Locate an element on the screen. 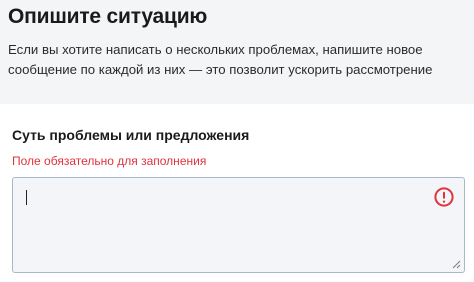 The width and height of the screenshot is (474, 282). page-title: Опишите ситуацию is located at coordinates (108, 16).